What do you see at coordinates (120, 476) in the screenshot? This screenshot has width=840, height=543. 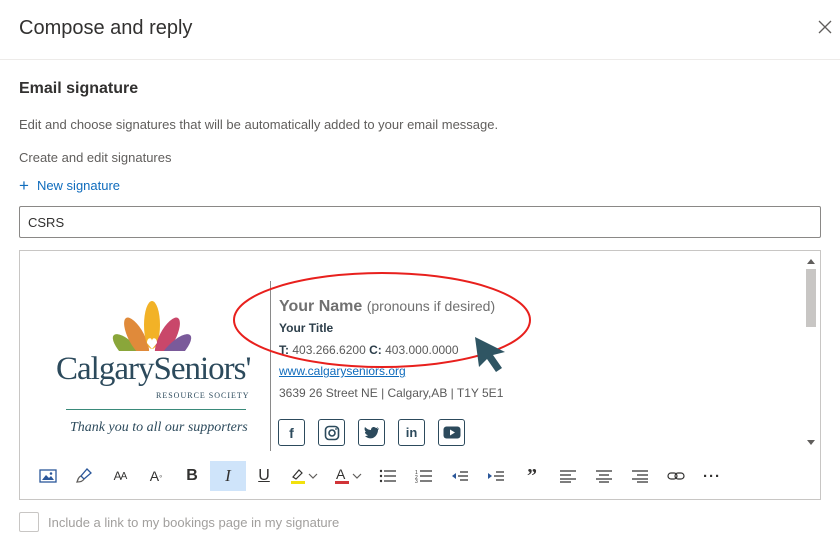 I see `font-size-button: AA` at bounding box center [120, 476].